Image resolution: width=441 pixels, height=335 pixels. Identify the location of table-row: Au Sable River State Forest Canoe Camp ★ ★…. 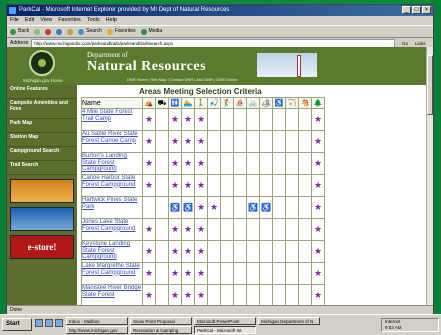
(203, 141).